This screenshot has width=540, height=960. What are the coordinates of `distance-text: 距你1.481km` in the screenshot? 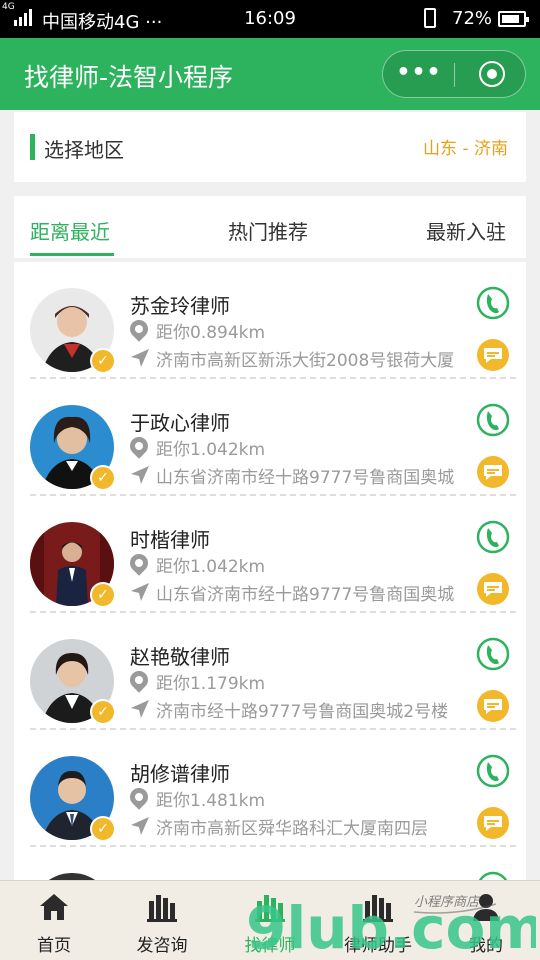 It's located at (211, 801).